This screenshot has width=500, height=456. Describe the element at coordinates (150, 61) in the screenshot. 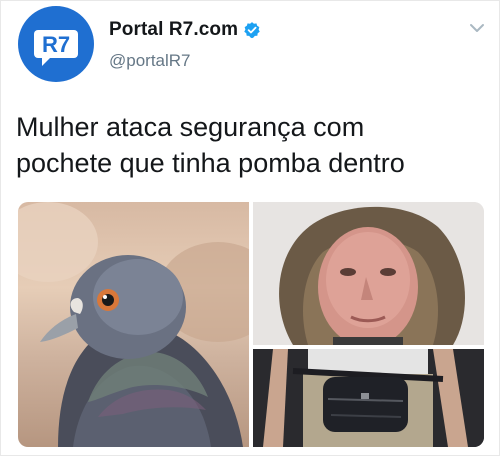

I see `account-handle: @portalR7` at that location.